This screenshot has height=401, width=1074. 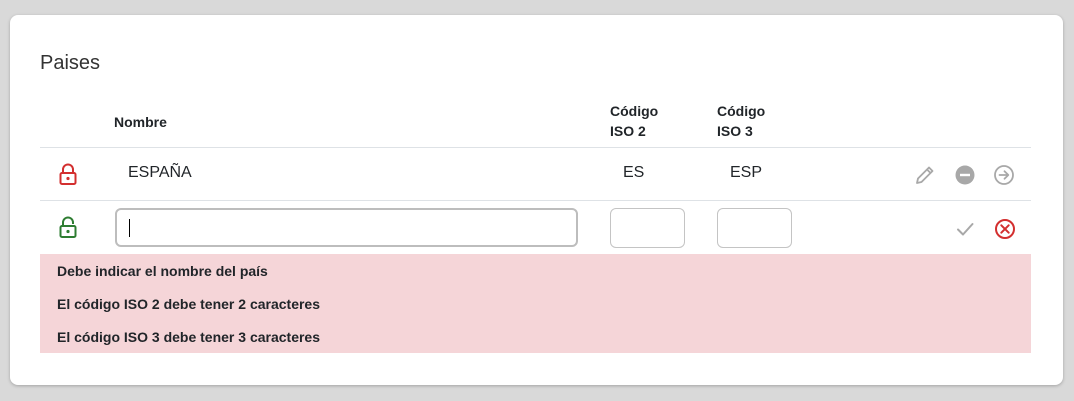 What do you see at coordinates (746, 172) in the screenshot?
I see `cell-iso3: ESP` at bounding box center [746, 172].